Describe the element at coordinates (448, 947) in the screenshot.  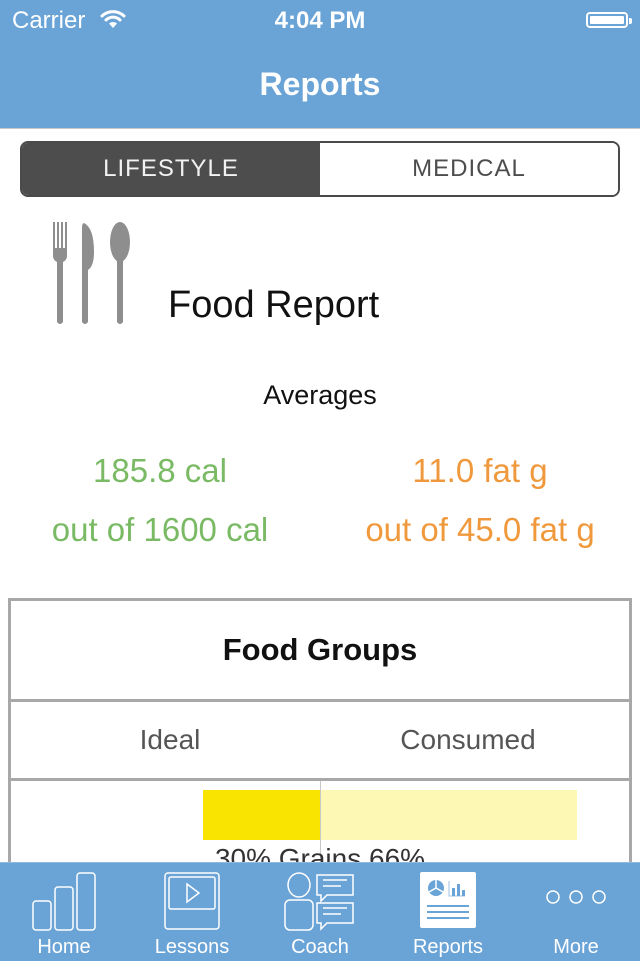
I see `tab-reports-label: Reports` at that location.